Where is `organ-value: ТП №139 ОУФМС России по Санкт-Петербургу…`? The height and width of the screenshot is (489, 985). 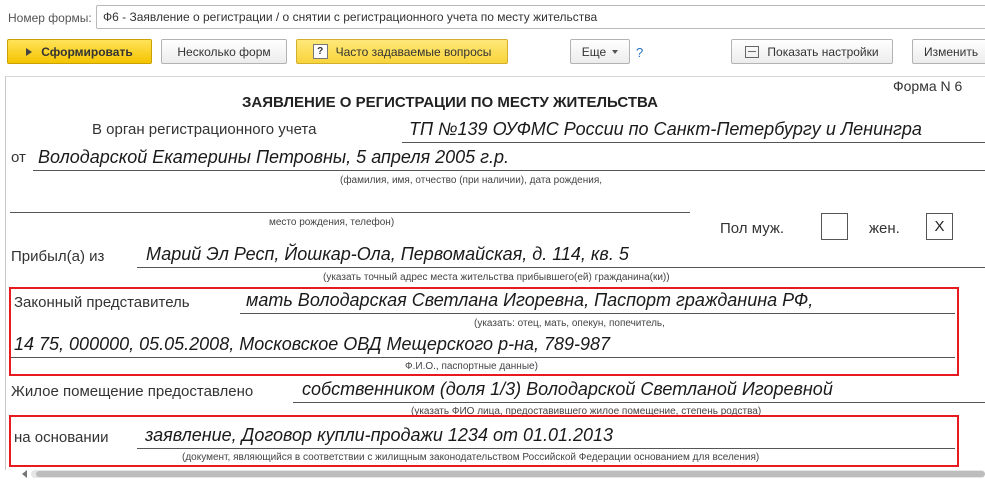 organ-value: ТП №139 ОУФМС России по Санкт-Петербургу… is located at coordinates (665, 129).